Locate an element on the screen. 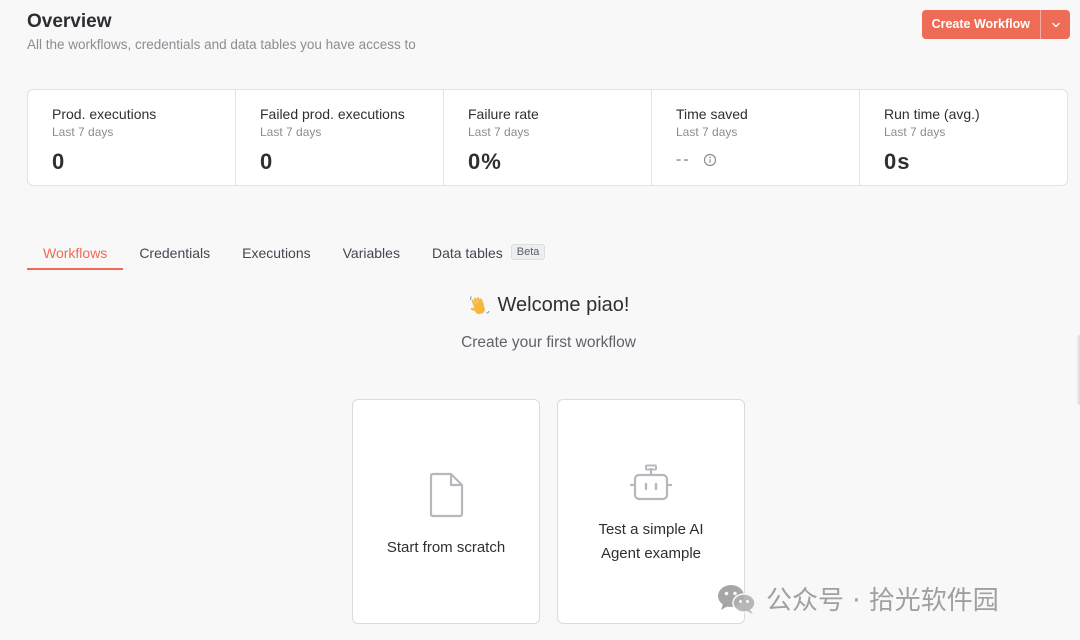 The height and width of the screenshot is (640, 1080). tab-credentials: Credentials is located at coordinates (174, 255).